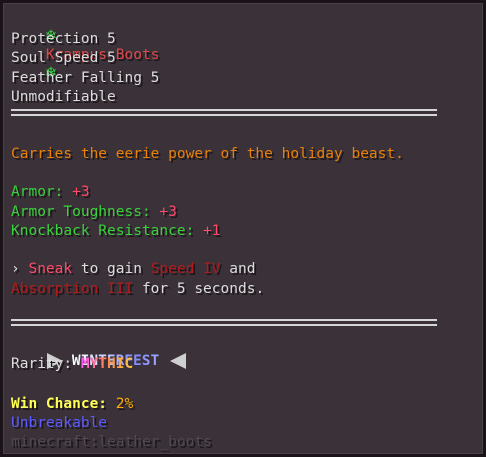  What do you see at coordinates (137, 289) in the screenshot?
I see `ability-line-2: Absorption III for 5 seconds.` at bounding box center [137, 289].